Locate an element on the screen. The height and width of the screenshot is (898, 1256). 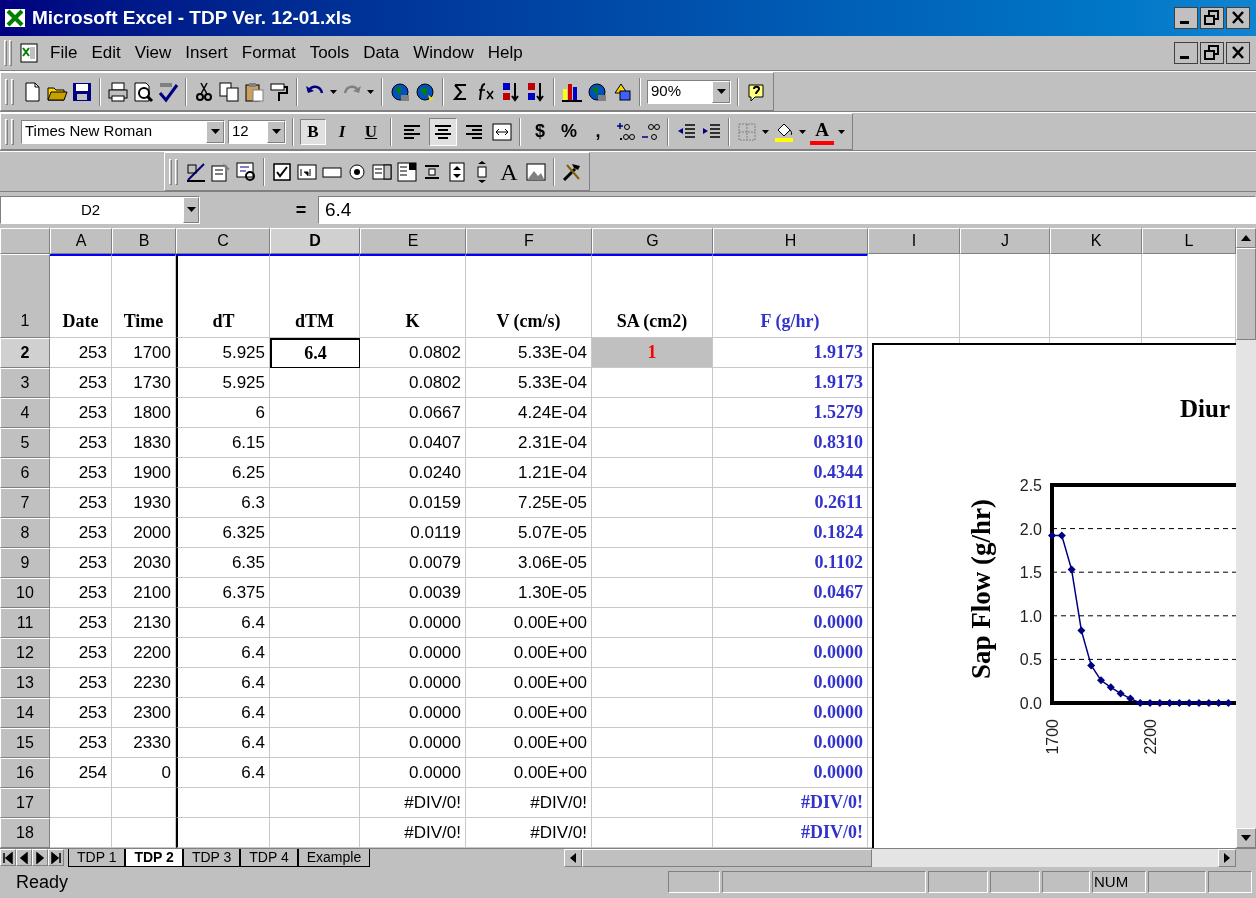
row-header: 8 is located at coordinates (25, 533).